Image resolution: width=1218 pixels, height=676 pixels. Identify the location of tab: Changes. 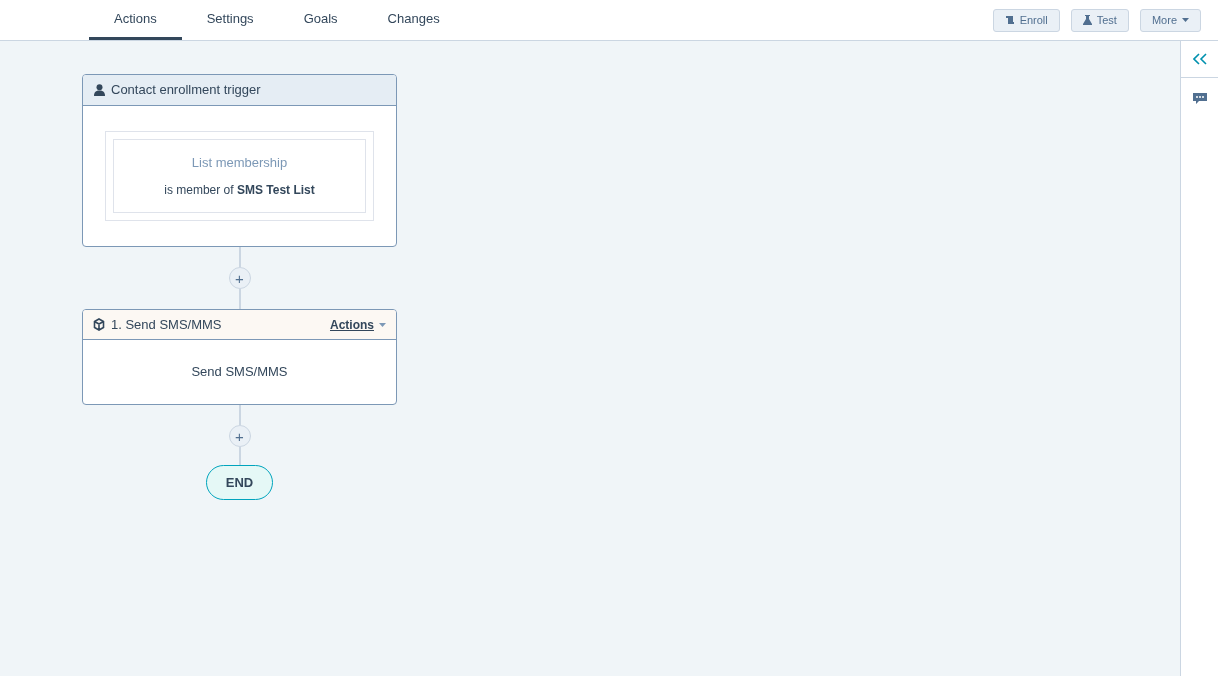
(413, 20).